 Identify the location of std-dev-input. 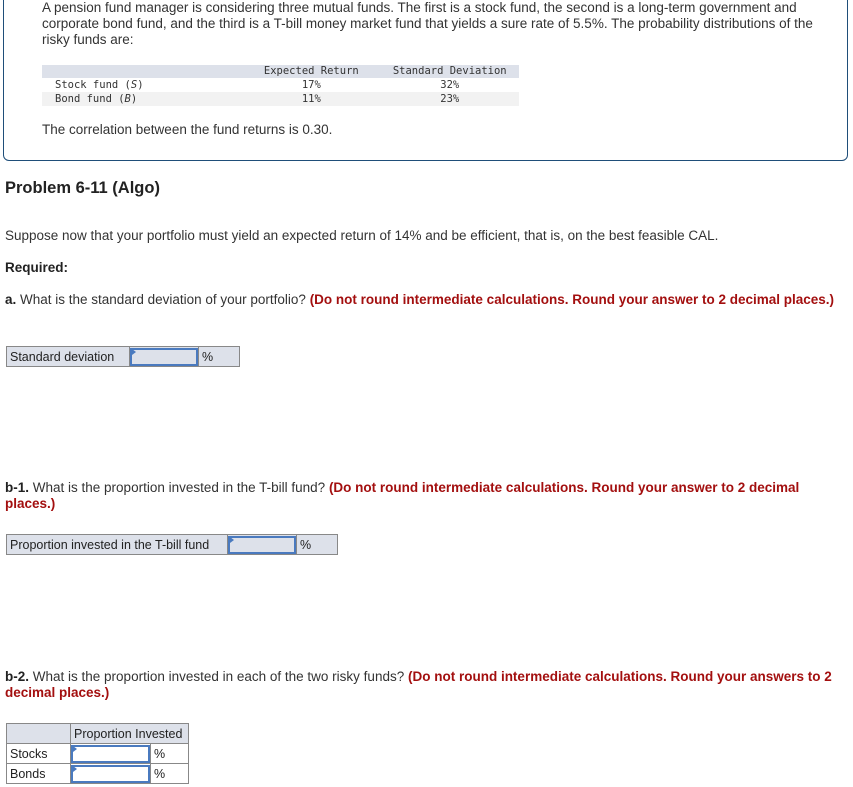
(164, 356).